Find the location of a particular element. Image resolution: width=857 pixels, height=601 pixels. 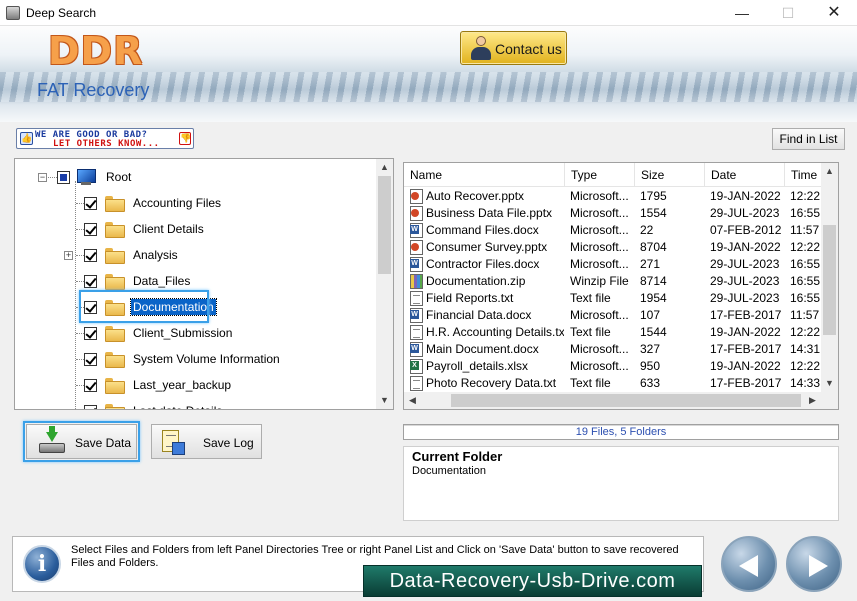

collapse-root-icon: − is located at coordinates (42, 177).